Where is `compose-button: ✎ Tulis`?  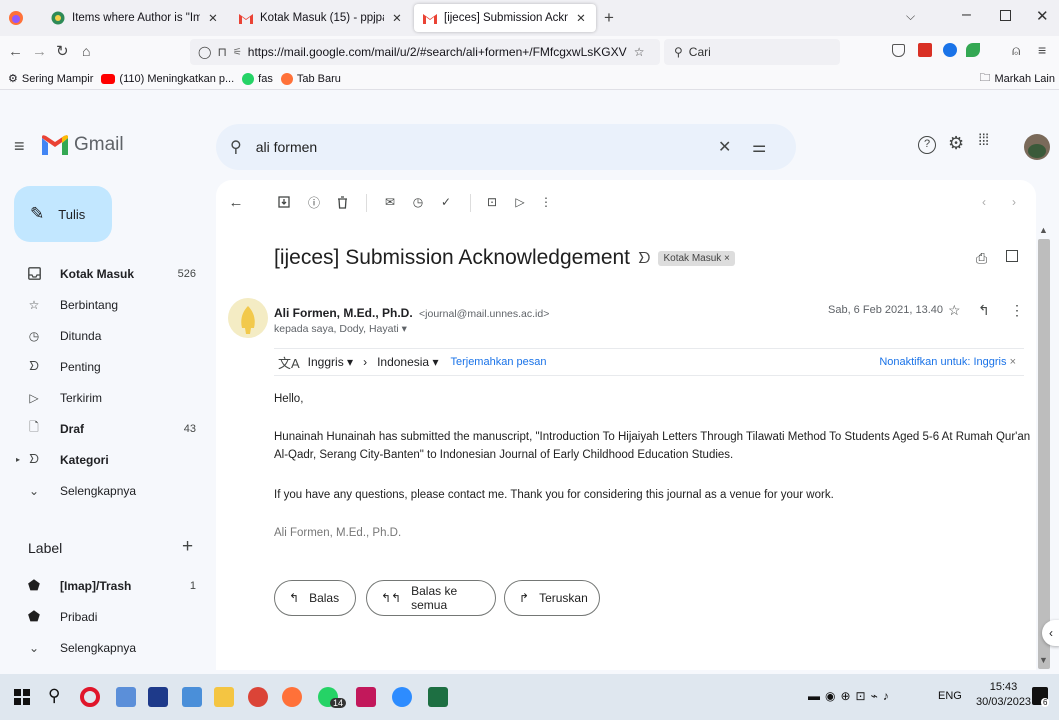 compose-button: ✎ Tulis is located at coordinates (63, 214).